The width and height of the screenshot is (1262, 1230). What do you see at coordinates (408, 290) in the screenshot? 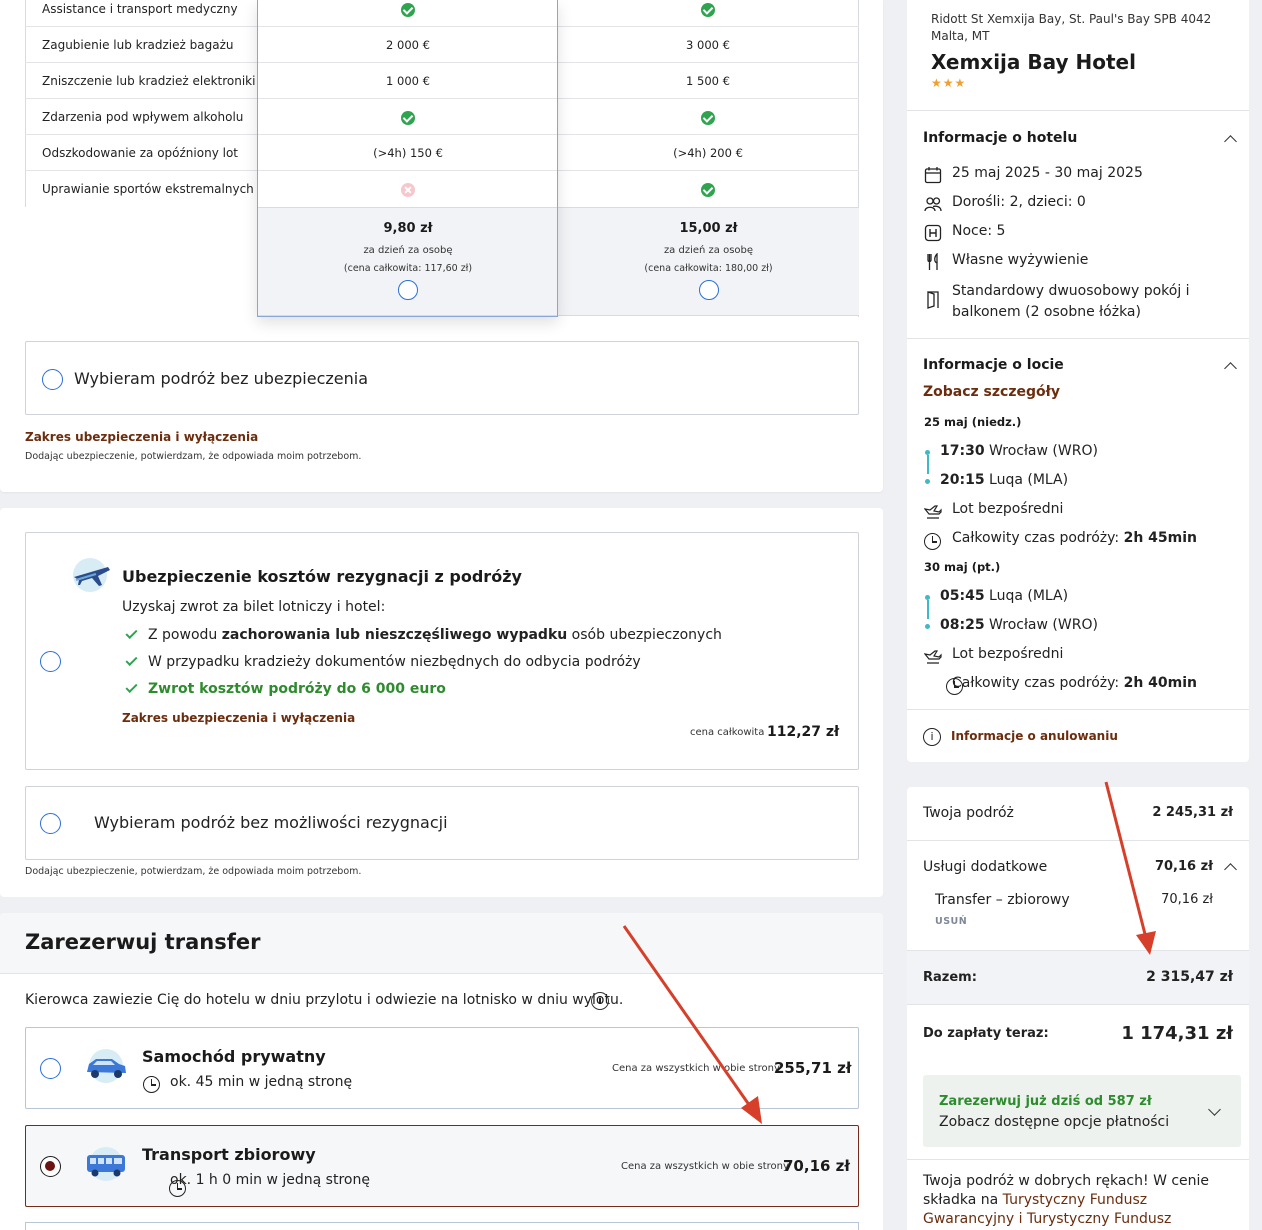
I see `plan1-radio` at bounding box center [408, 290].